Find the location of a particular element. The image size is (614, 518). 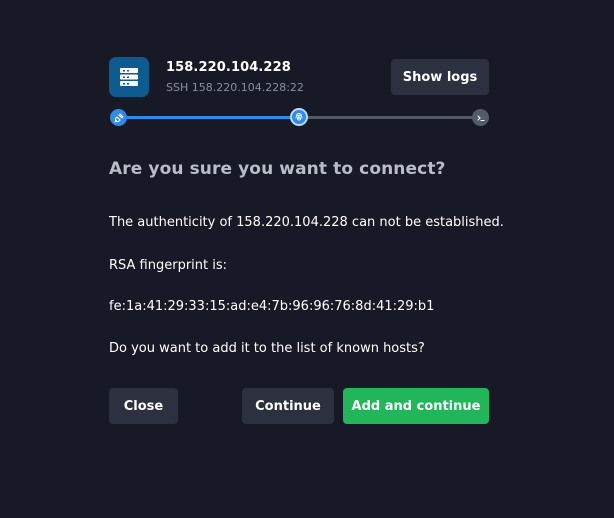

add-and-continue-button: Add and continue is located at coordinates (416, 406).